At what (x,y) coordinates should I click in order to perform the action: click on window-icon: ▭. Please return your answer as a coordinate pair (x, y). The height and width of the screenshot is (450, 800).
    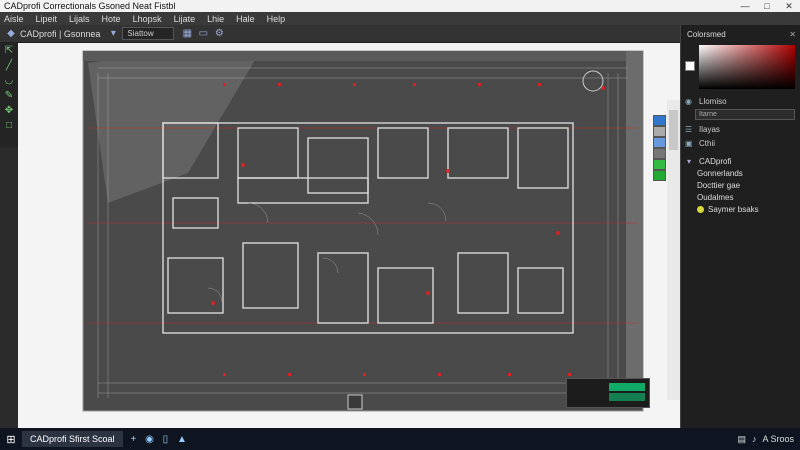
    Looking at the image, I should click on (203, 34).